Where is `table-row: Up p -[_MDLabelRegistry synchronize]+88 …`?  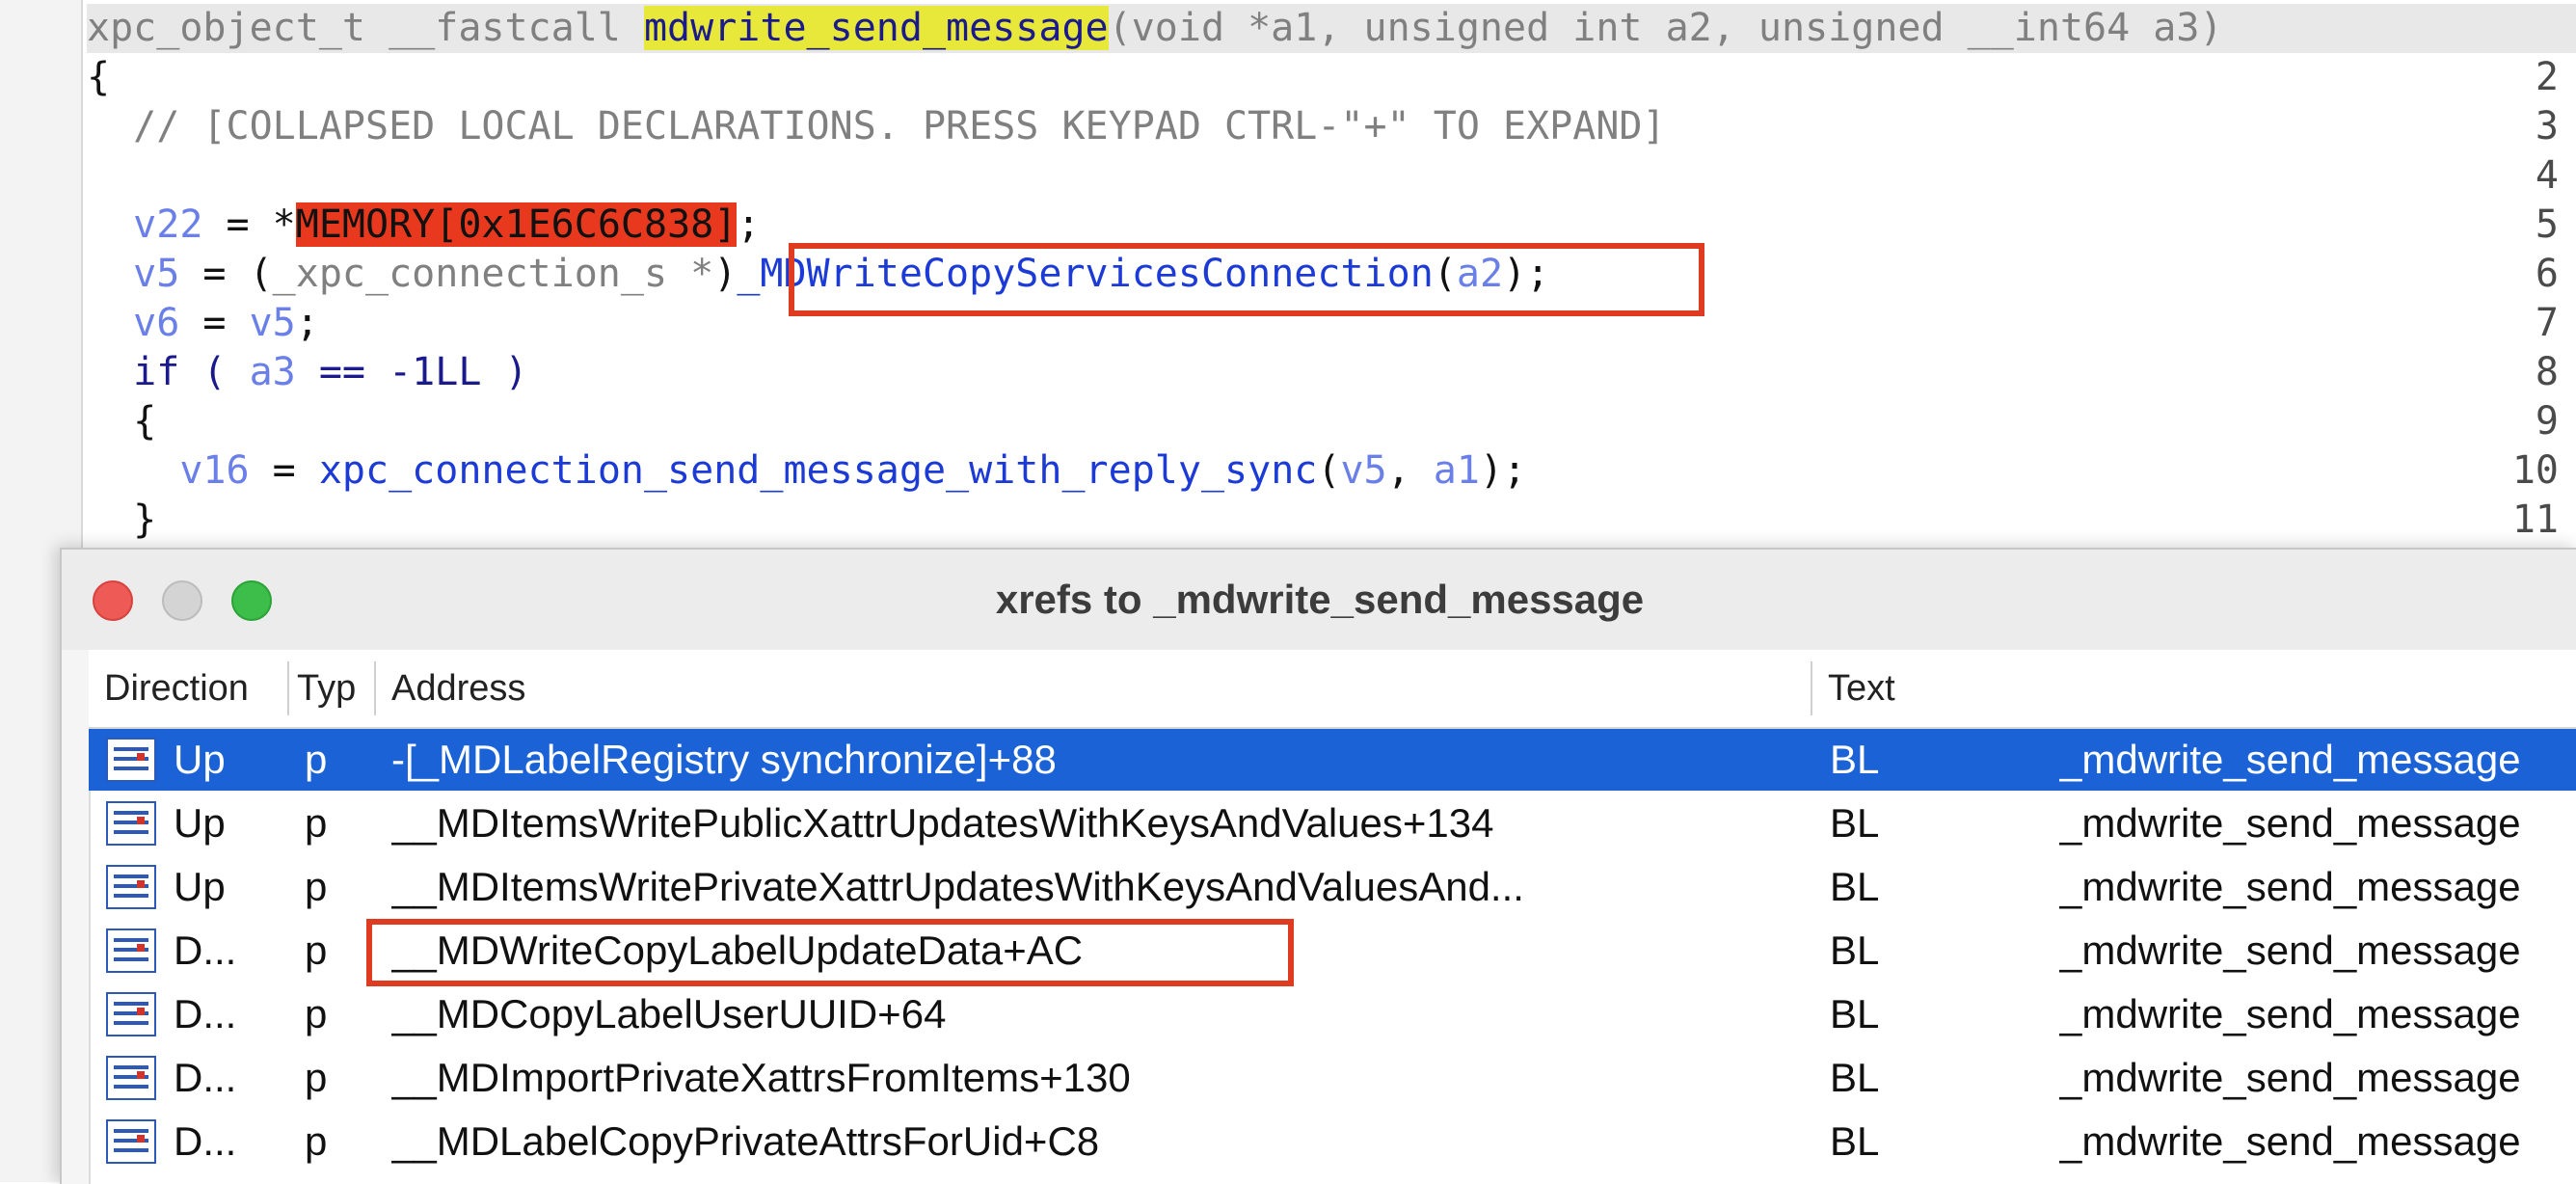
table-row: Up p -[_MDLabelRegistry synchronize]+88 … is located at coordinates (1333, 760).